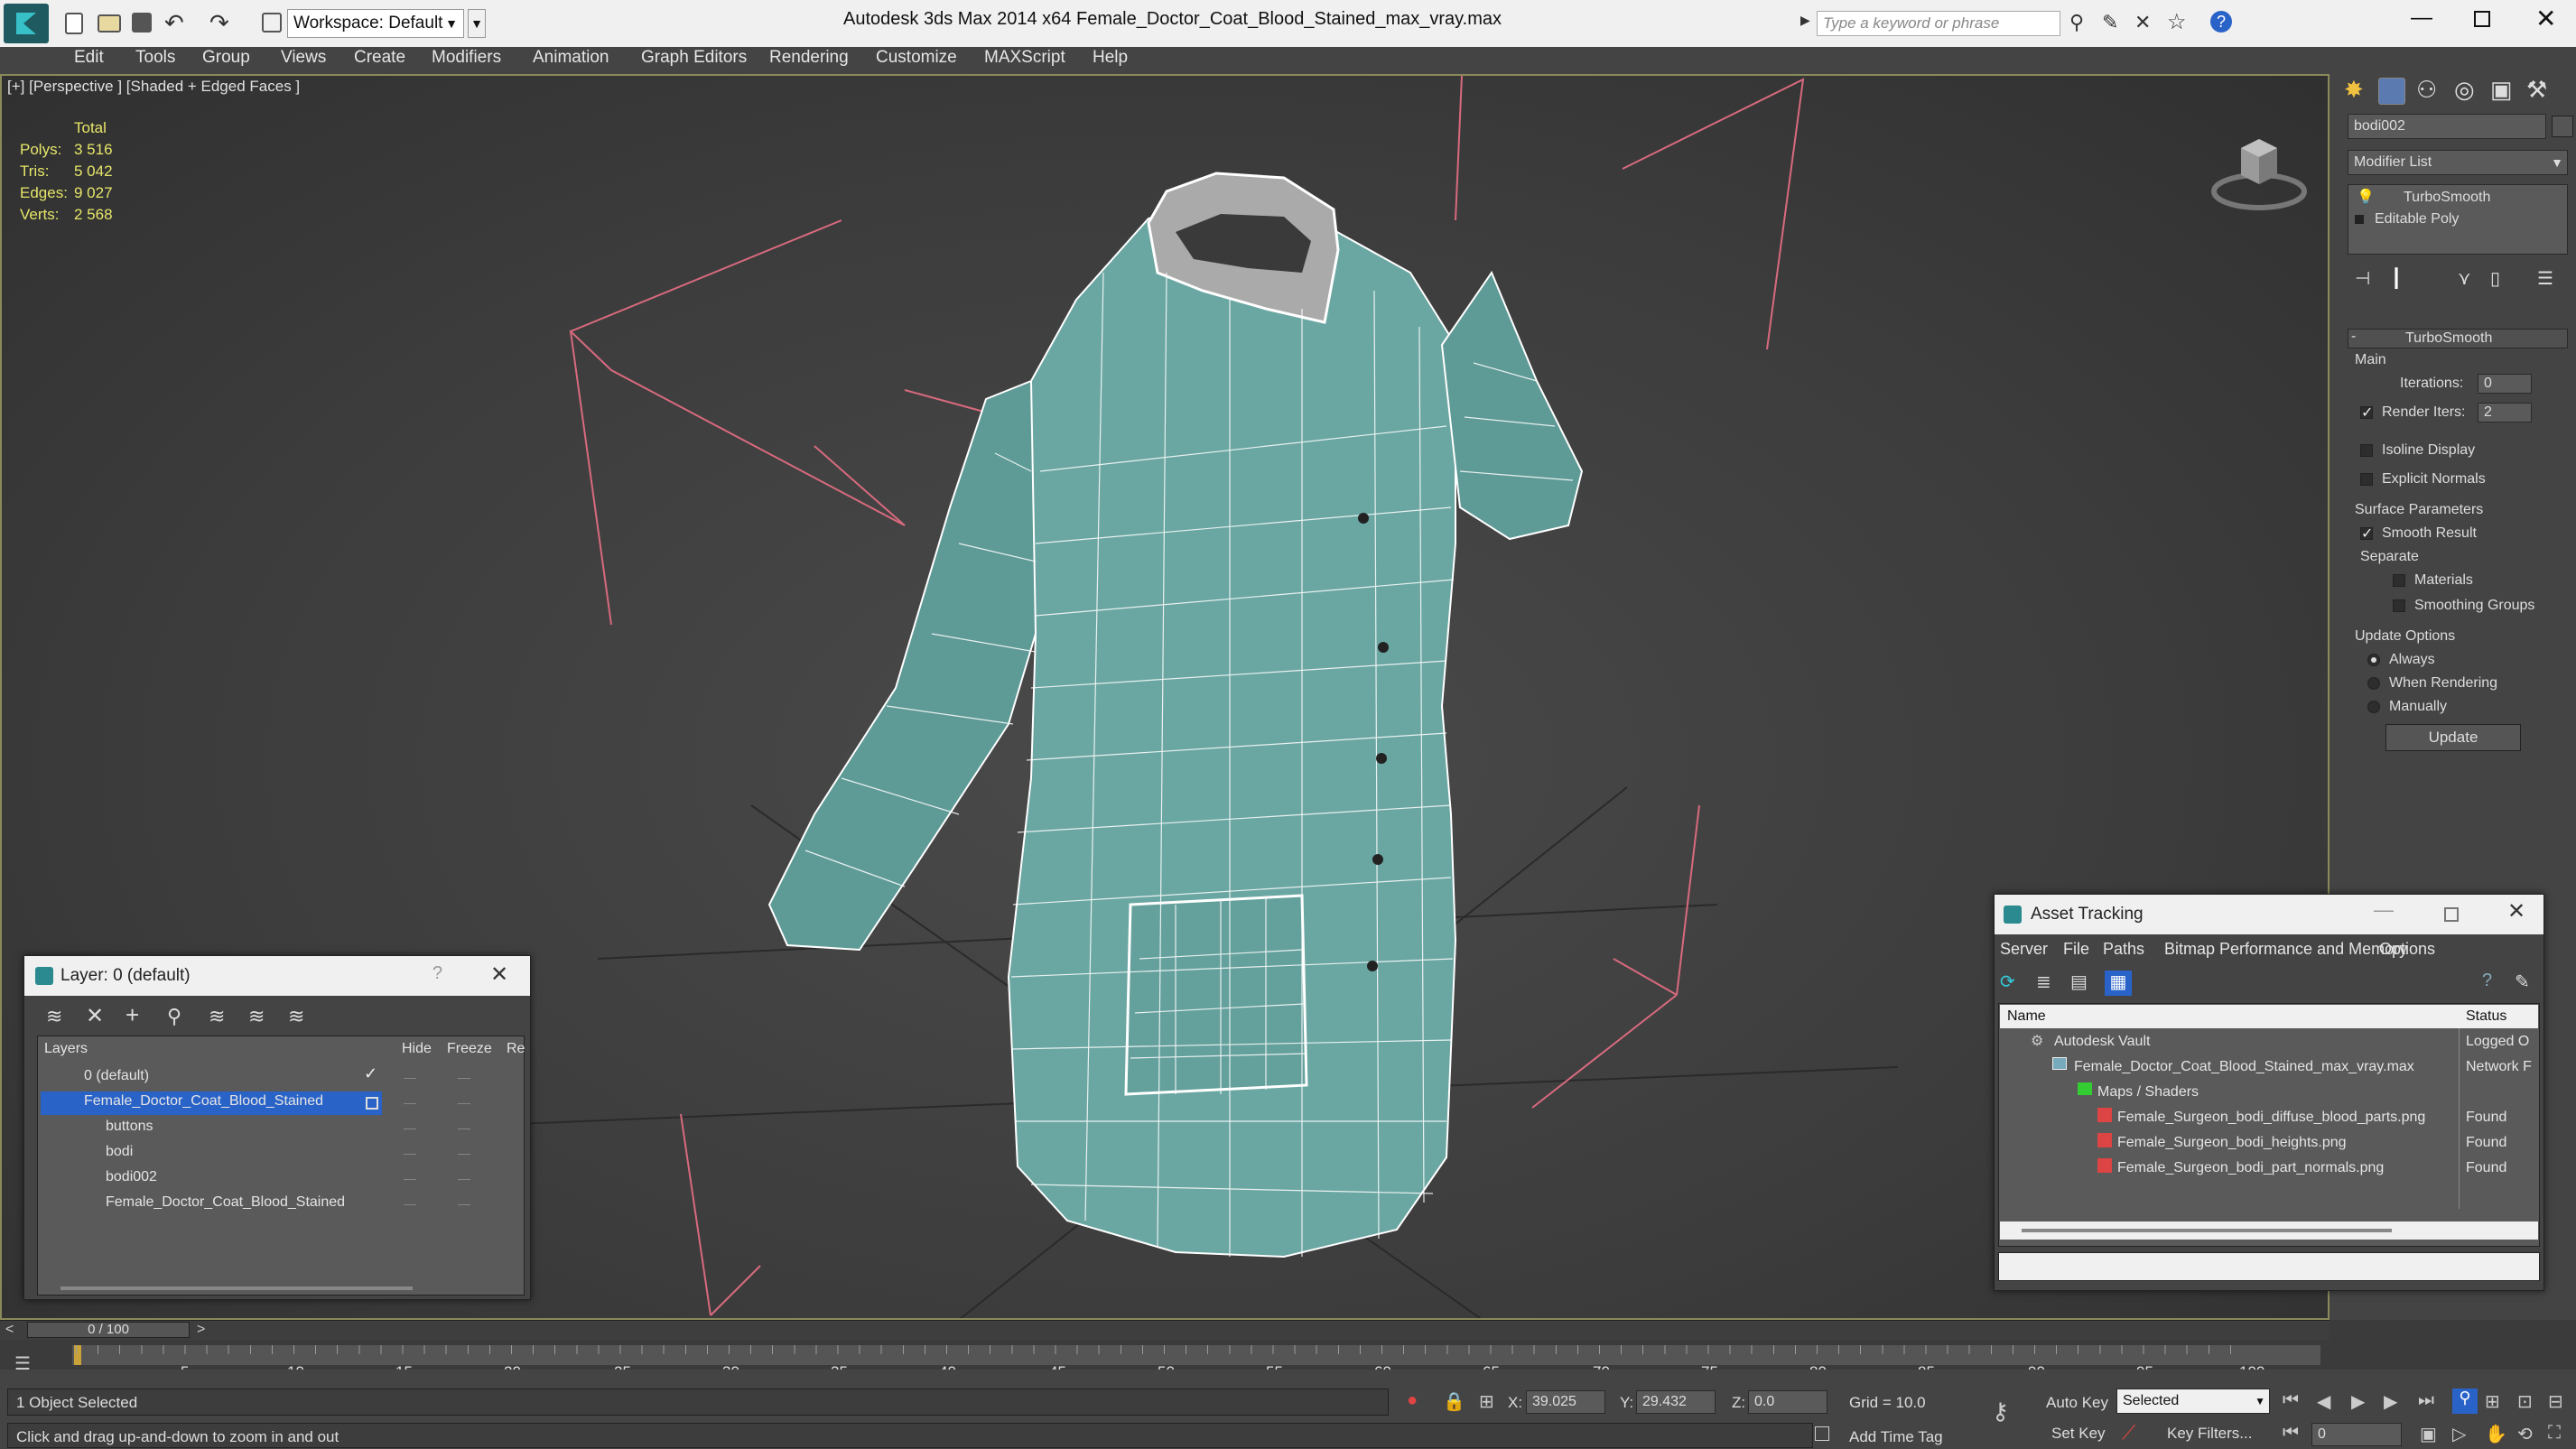 This screenshot has height=1449, width=2576. Describe the element at coordinates (2148, 1092) in the screenshot. I see `asset-row-name: Maps / Shaders` at that location.